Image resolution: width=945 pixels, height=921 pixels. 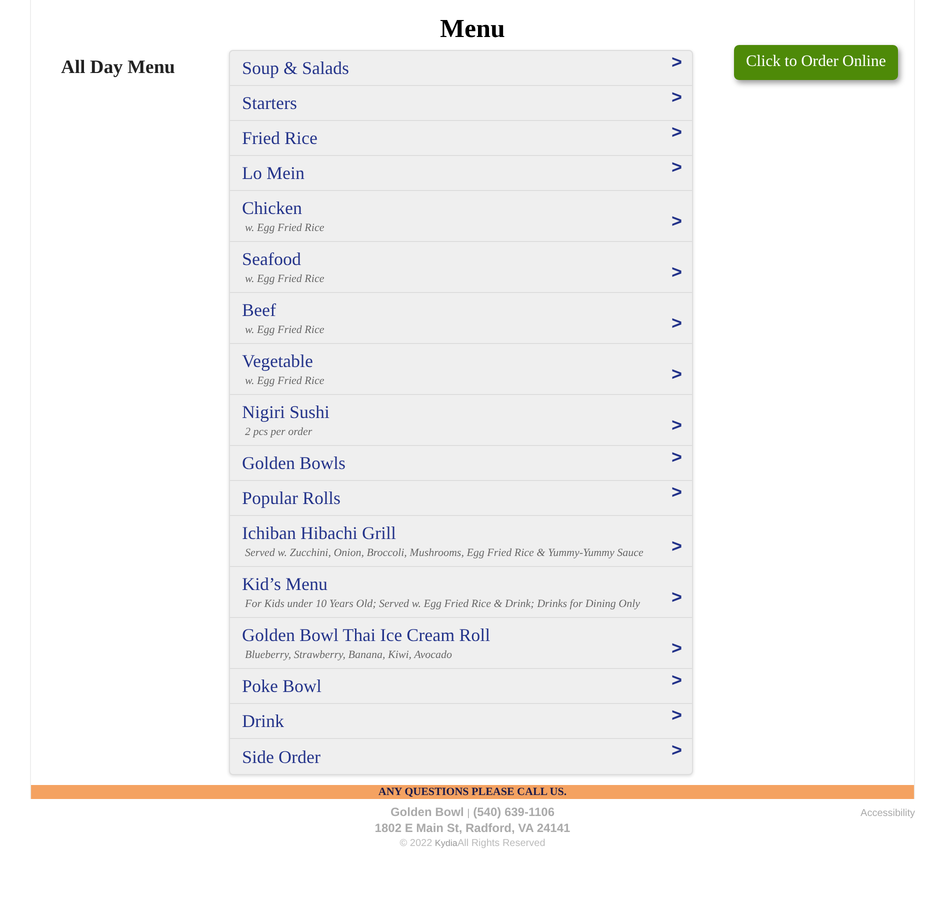 I want to click on category-name: Side Order, so click(x=282, y=757).